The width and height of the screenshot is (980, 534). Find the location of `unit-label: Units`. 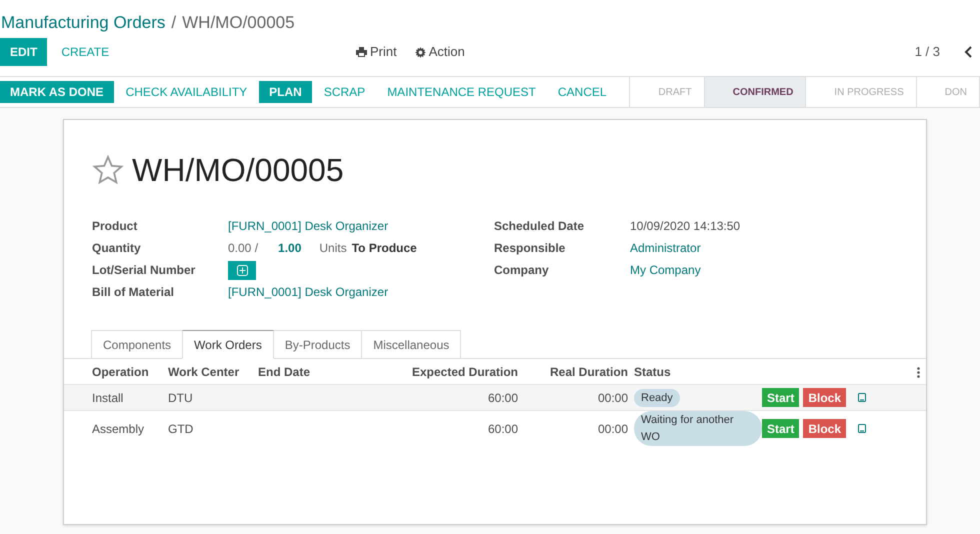

unit-label: Units is located at coordinates (333, 248).